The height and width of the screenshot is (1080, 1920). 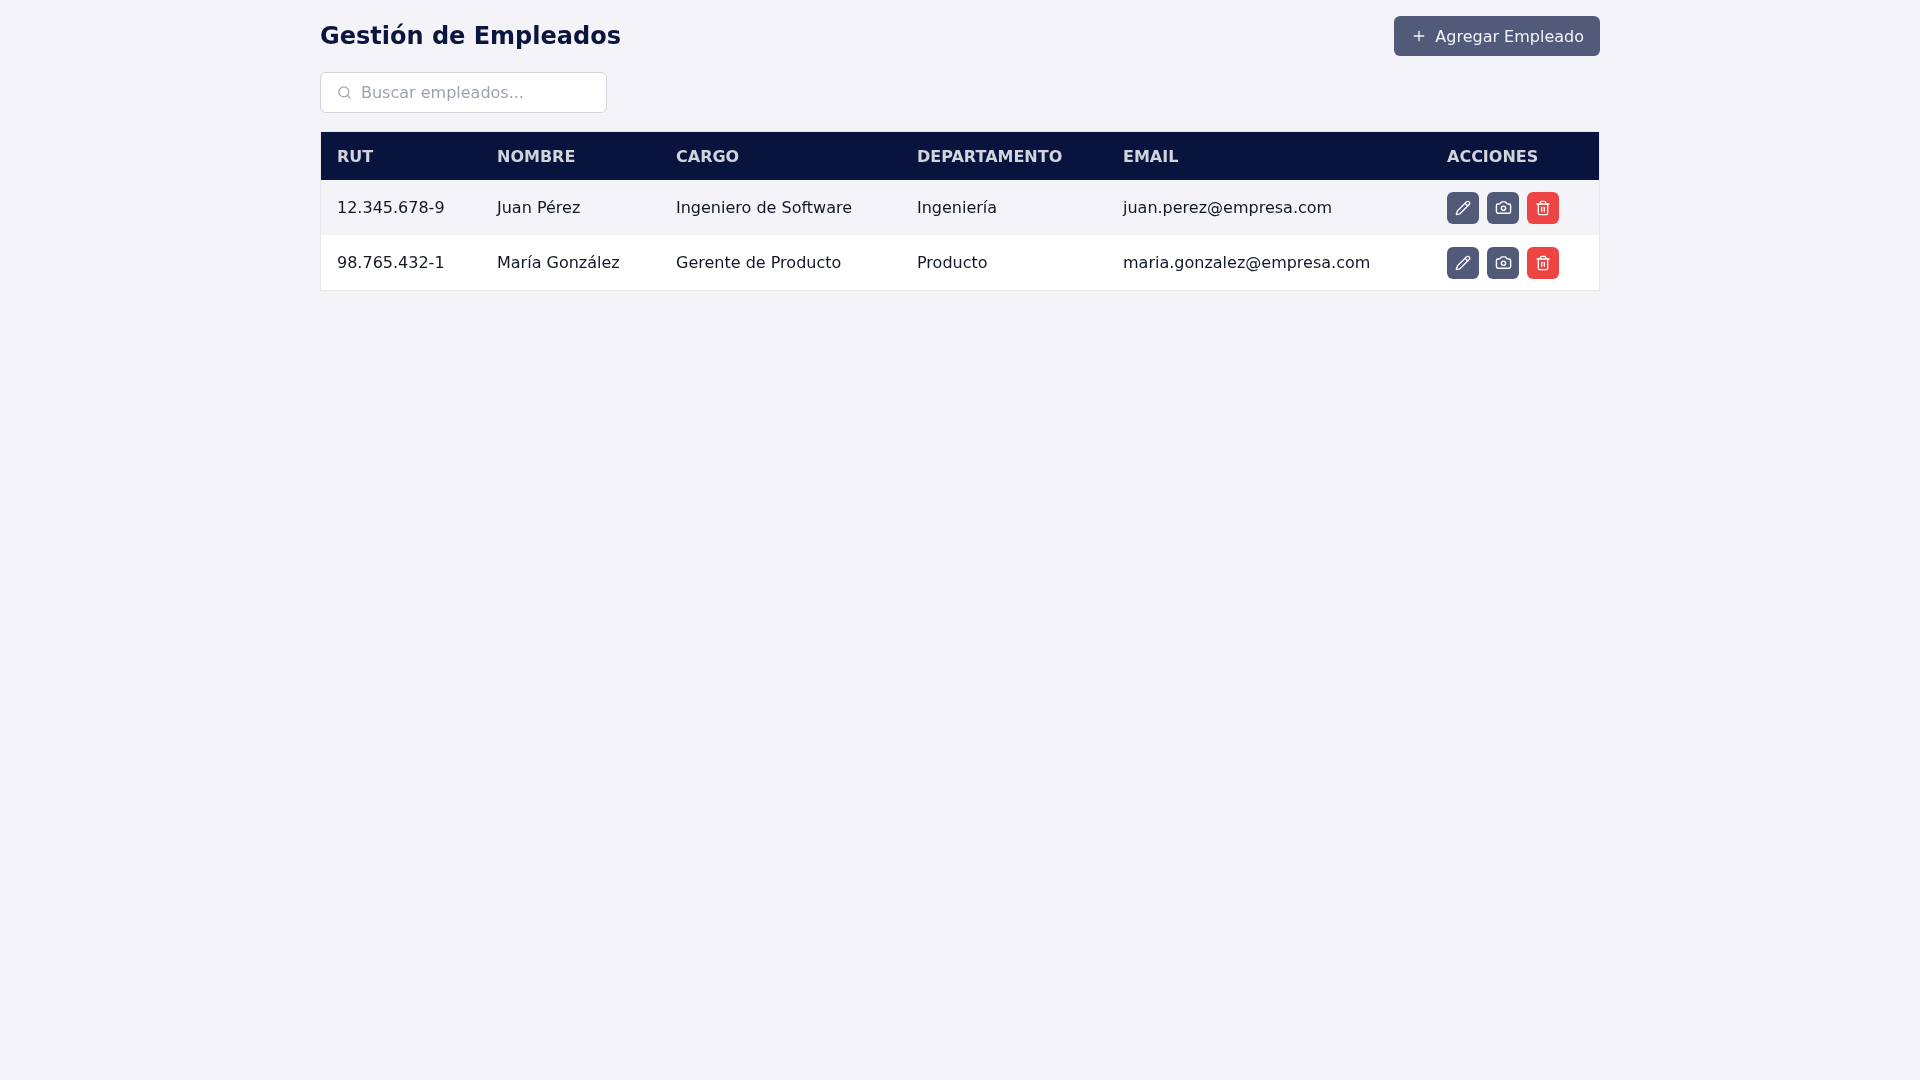 What do you see at coordinates (1227, 207) in the screenshot?
I see `table-cell-text: juan.perez@empresa.com` at bounding box center [1227, 207].